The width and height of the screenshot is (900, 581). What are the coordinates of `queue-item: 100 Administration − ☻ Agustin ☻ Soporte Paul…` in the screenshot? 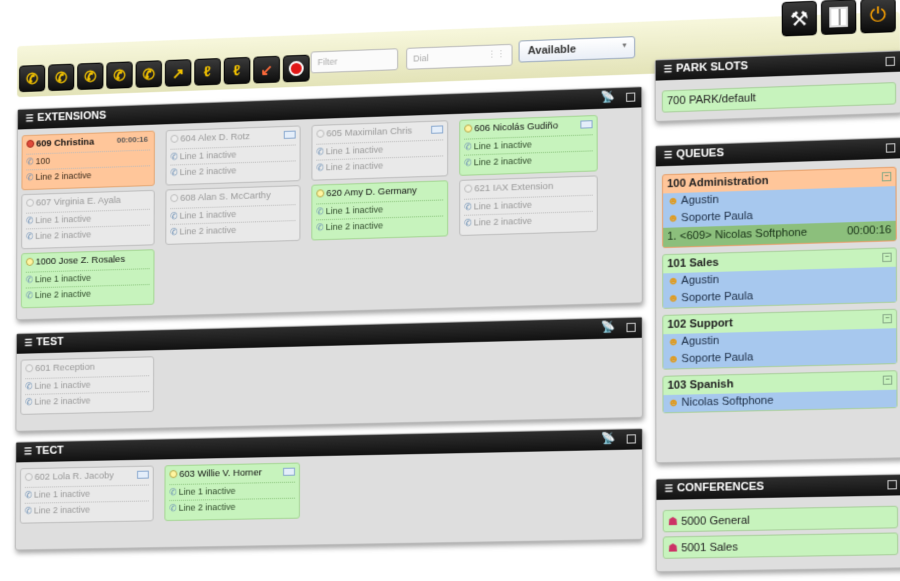 It's located at (779, 207).